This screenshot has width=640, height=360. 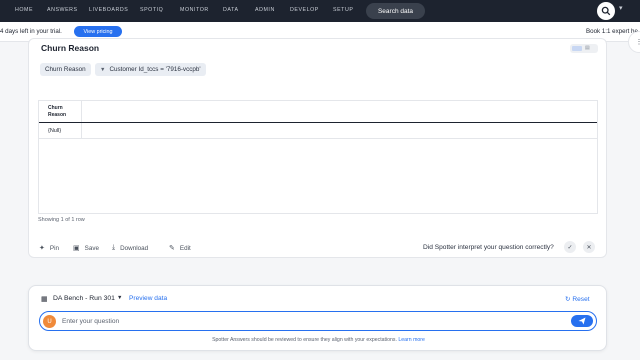 What do you see at coordinates (634, 42) in the screenshot?
I see `more-icon: ⋮` at bounding box center [634, 42].